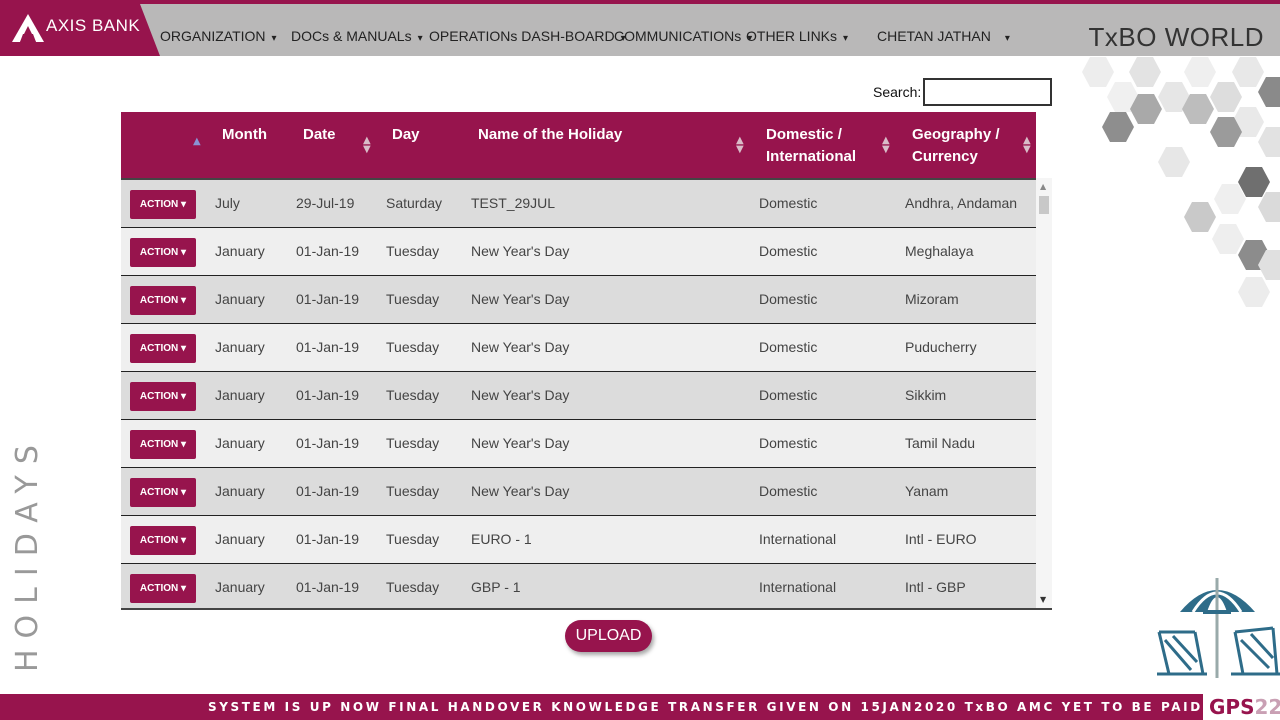  Describe the element at coordinates (197, 141) in the screenshot. I see `sort-asc-icon: ▲` at that location.